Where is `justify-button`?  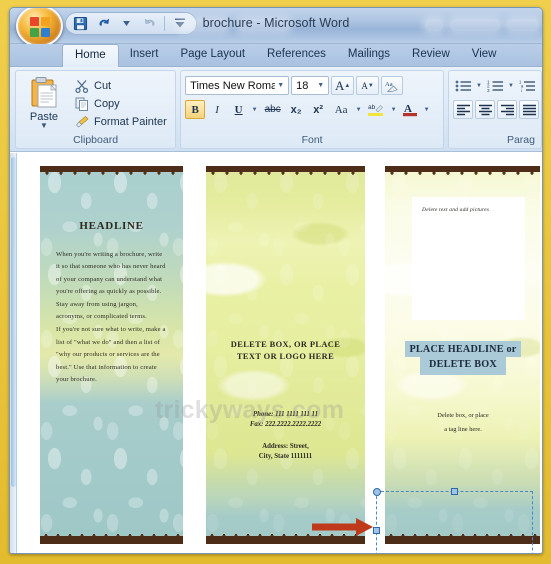
justify-button is located at coordinates (529, 109).